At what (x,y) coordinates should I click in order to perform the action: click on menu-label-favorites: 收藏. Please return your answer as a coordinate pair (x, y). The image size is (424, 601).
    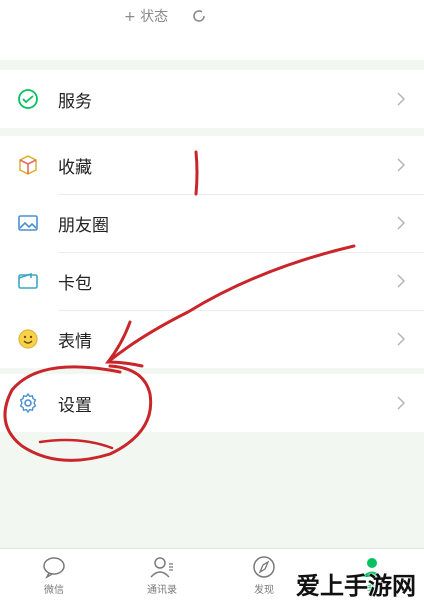
    Looking at the image, I should click on (75, 167).